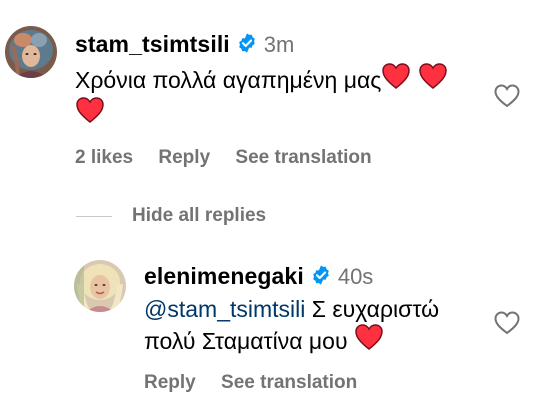 The image size is (543, 412). What do you see at coordinates (228, 80) in the screenshot?
I see `comment-text: Χρόνια πολλά αγαπημένη μας` at bounding box center [228, 80].